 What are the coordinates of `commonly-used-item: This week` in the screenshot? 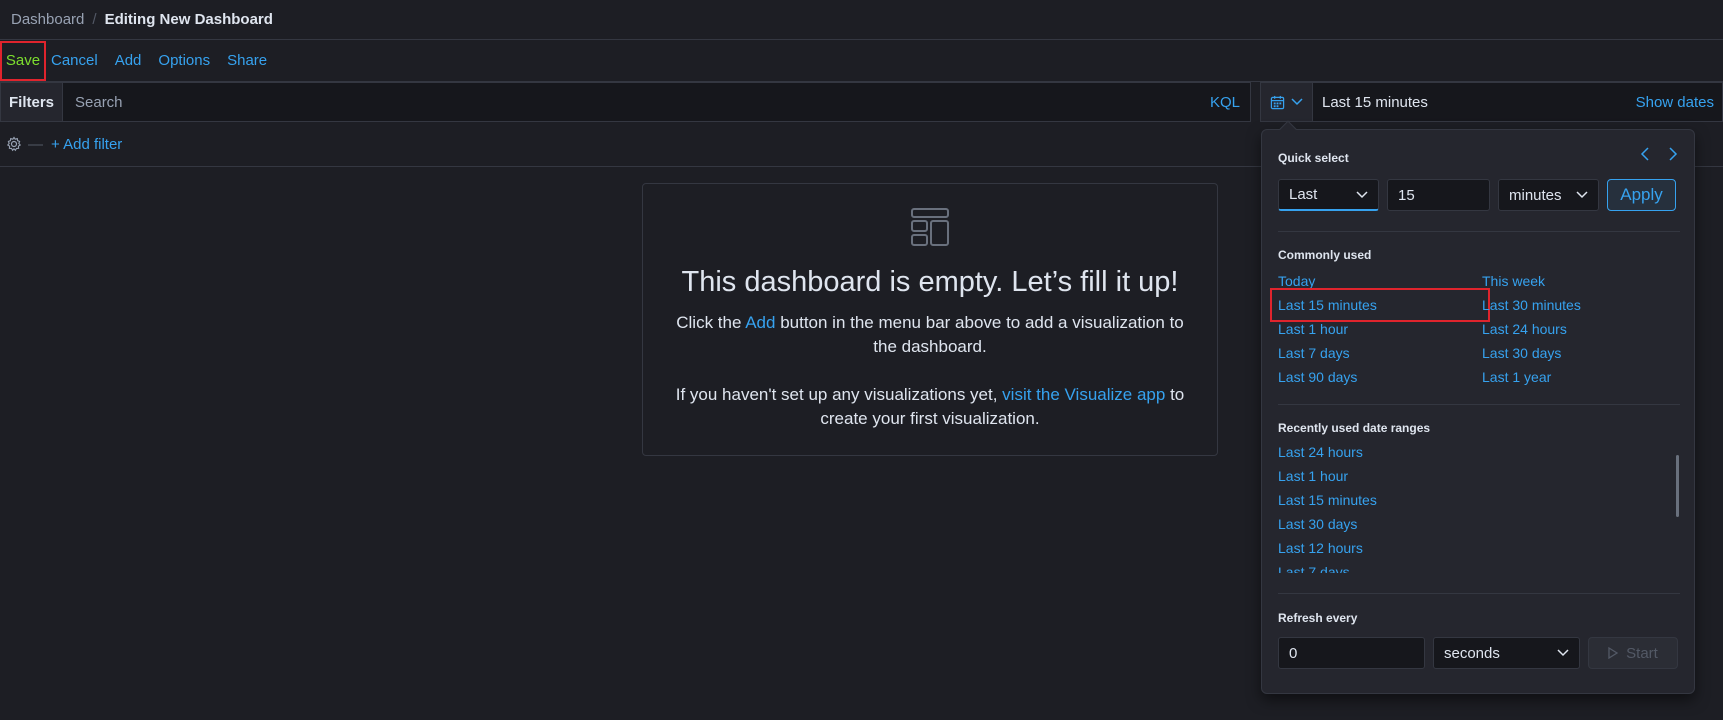 It's located at (1580, 281).